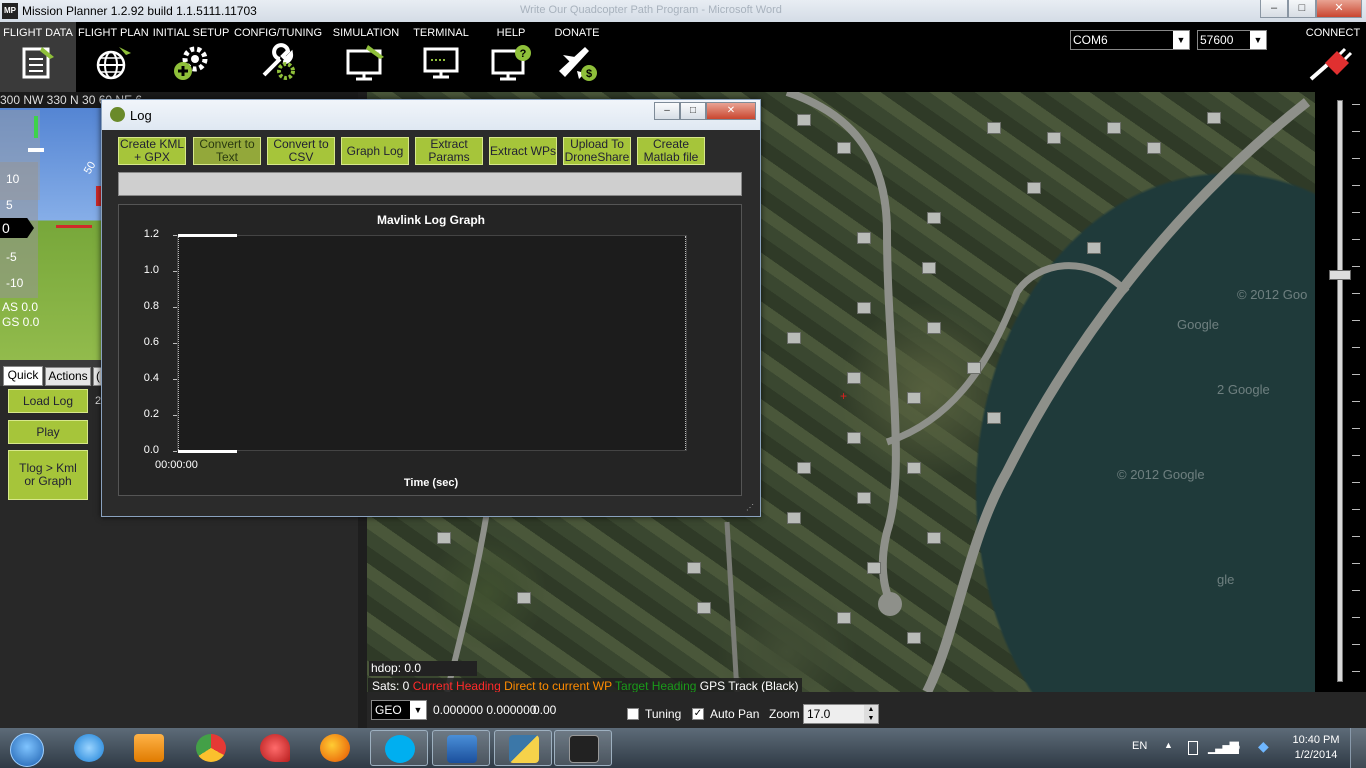  Describe the element at coordinates (1339, 9) in the screenshot. I see `close-window-button: ✕` at that location.